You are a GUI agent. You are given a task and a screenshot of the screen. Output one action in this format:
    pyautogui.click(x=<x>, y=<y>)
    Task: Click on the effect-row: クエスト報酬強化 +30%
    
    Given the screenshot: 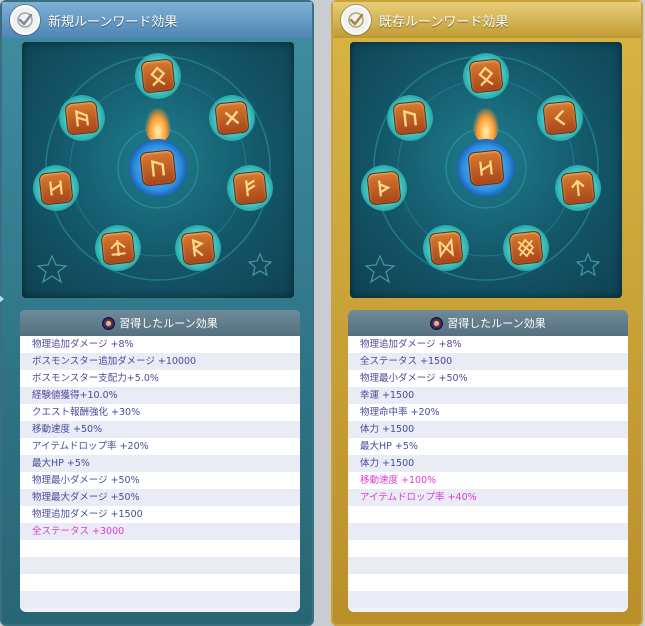 What is the action you would take?
    pyautogui.click(x=160, y=412)
    